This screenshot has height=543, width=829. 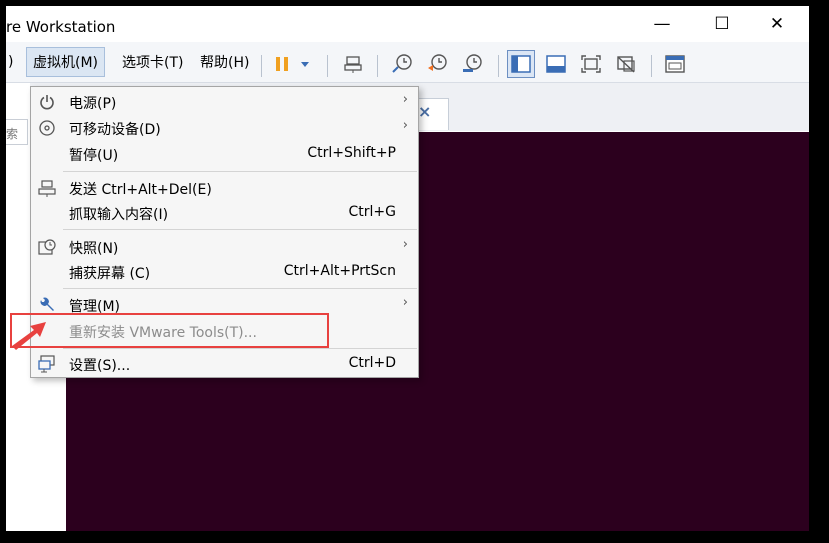 I want to click on fullscreen-button, so click(x=591, y=64).